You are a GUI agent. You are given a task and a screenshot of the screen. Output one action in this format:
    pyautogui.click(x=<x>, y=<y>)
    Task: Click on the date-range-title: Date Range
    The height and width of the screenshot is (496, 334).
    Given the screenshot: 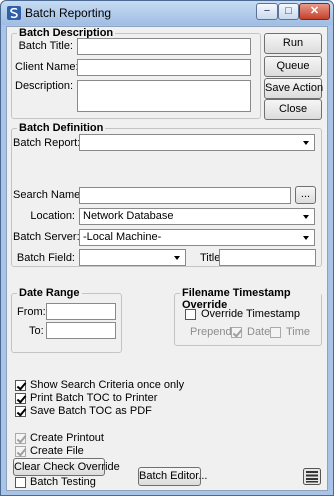 What is the action you would take?
    pyautogui.click(x=49, y=293)
    